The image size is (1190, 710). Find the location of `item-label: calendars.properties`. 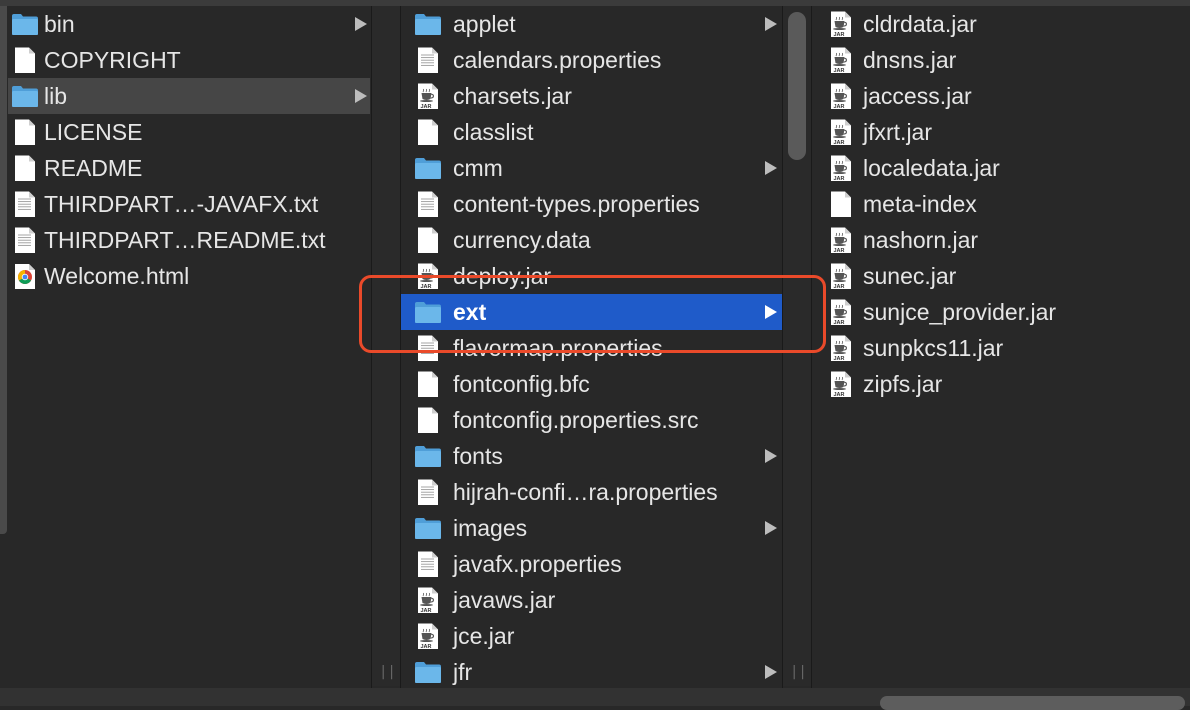

item-label: calendars.properties is located at coordinates (557, 60).